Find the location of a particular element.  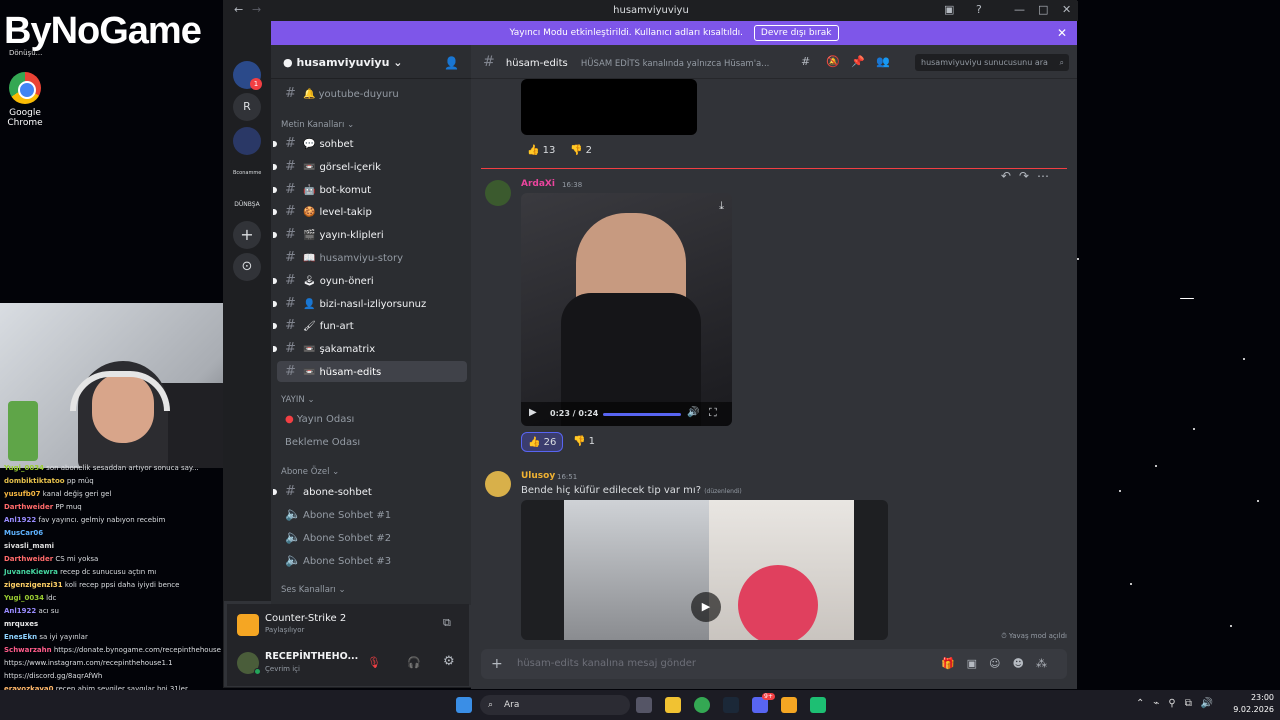

deafen-icon: 🎧 is located at coordinates (414, 662).